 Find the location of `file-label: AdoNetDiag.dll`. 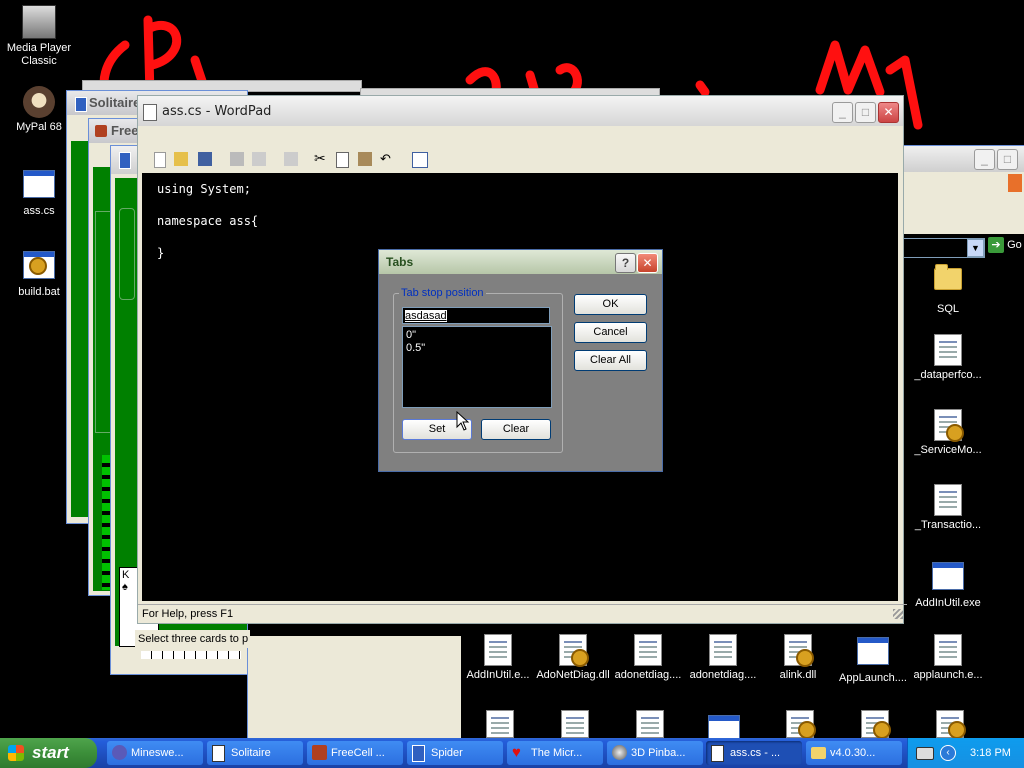

file-label: AdoNetDiag.dll is located at coordinates (573, 675).